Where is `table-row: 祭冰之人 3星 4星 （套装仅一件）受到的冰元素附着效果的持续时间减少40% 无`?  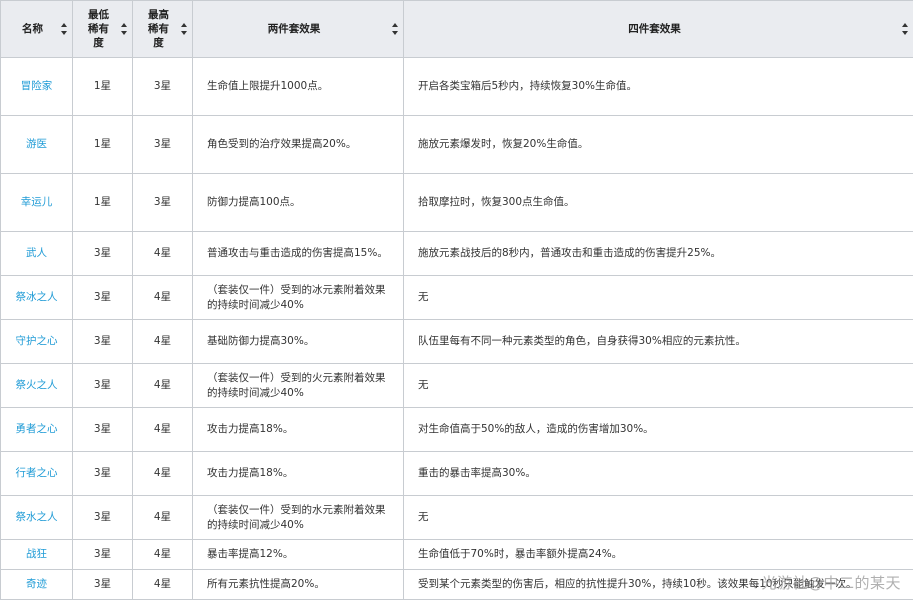 table-row: 祭冰之人 3星 4星 （套装仅一件）受到的冰元素附着效果的持续时间减少40% 无 is located at coordinates (456, 297).